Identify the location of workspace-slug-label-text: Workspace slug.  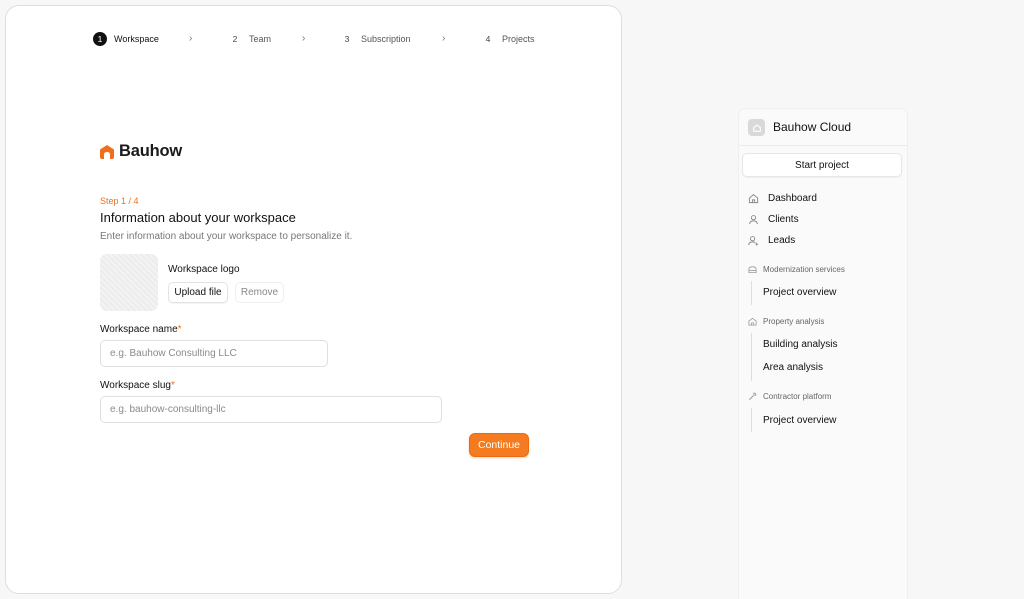
(135, 385).